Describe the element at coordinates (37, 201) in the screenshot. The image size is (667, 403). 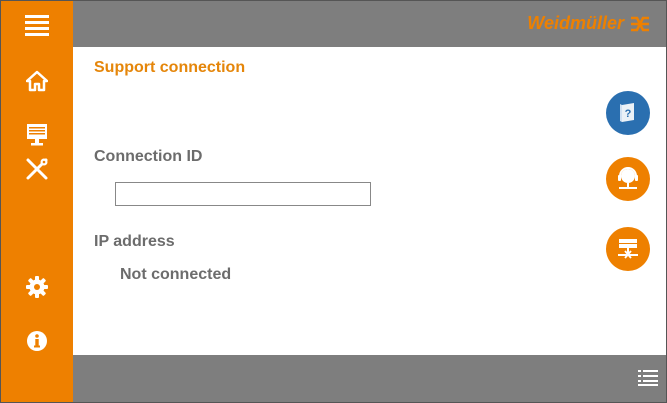
I see `sidebar` at that location.